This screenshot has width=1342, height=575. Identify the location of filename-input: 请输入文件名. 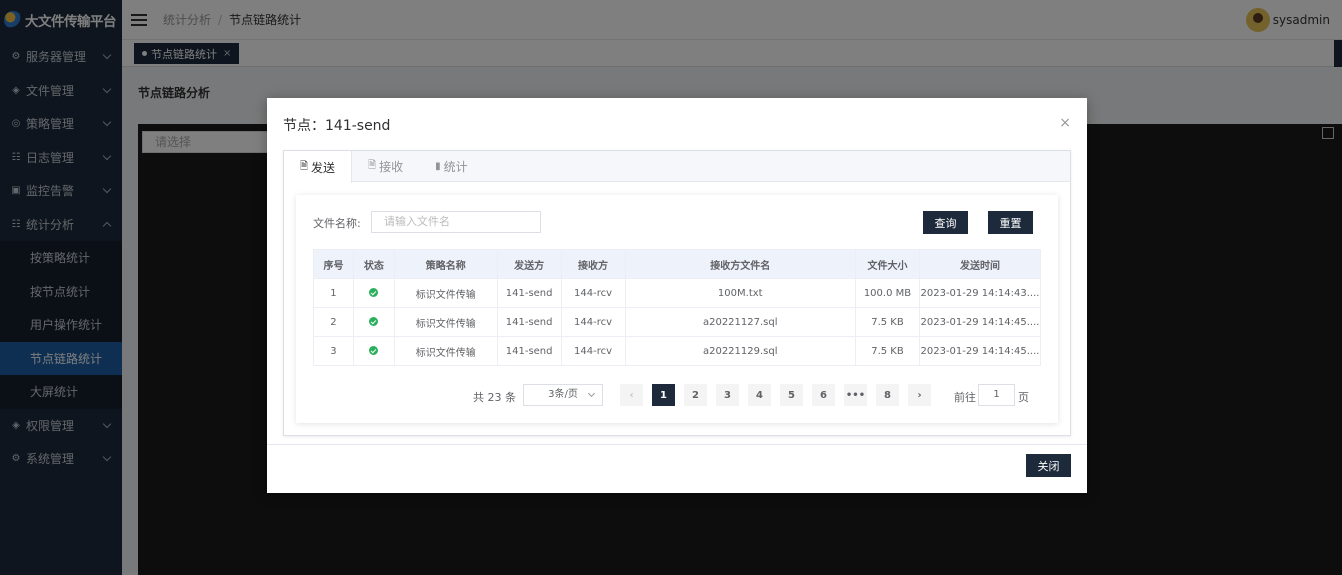
(456, 222).